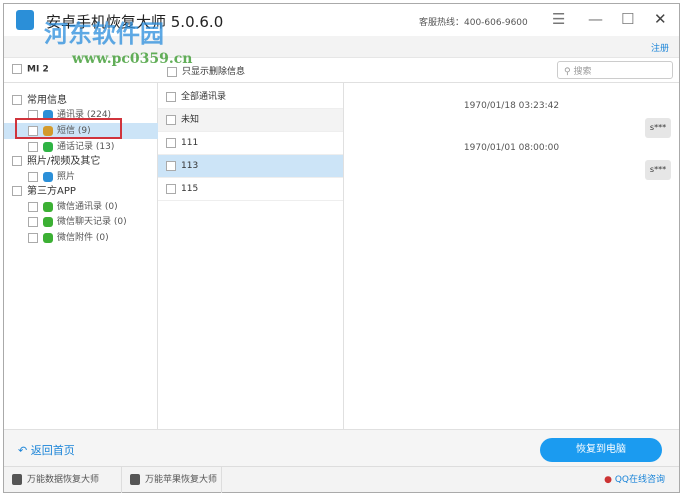 Image resolution: width=682 pixels, height=496 pixels. I want to click on restore-to-pc-button: 恢复到电脑, so click(601, 450).